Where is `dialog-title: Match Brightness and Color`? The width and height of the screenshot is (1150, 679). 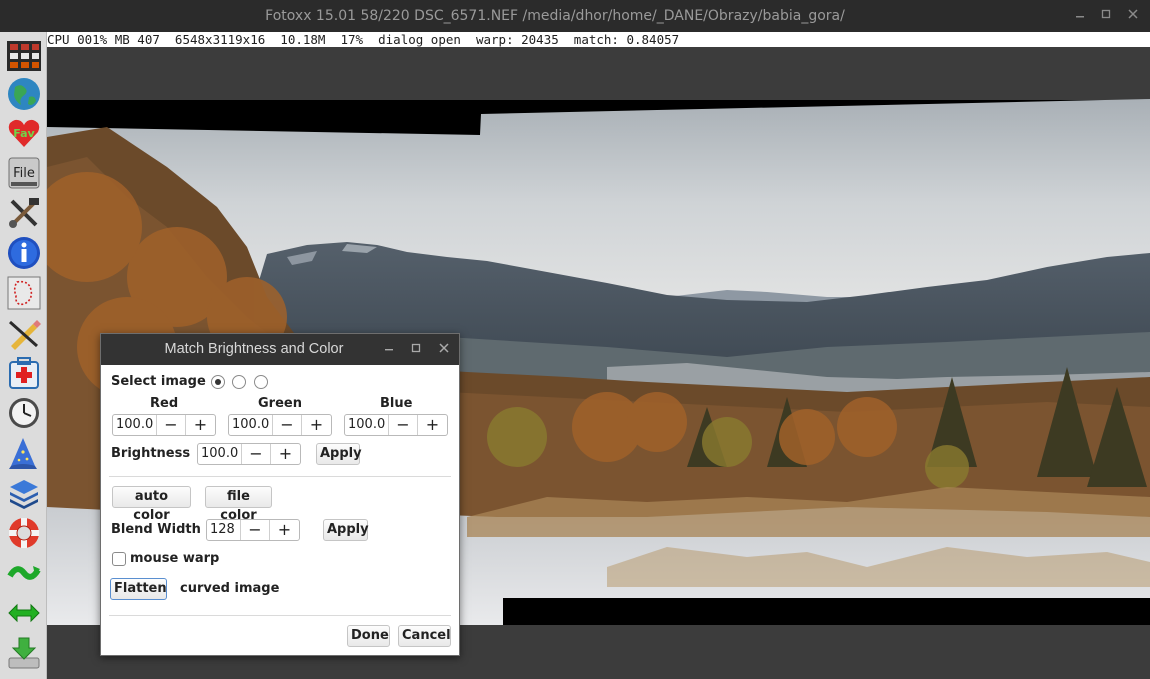 dialog-title: Match Brightness and Color is located at coordinates (254, 349).